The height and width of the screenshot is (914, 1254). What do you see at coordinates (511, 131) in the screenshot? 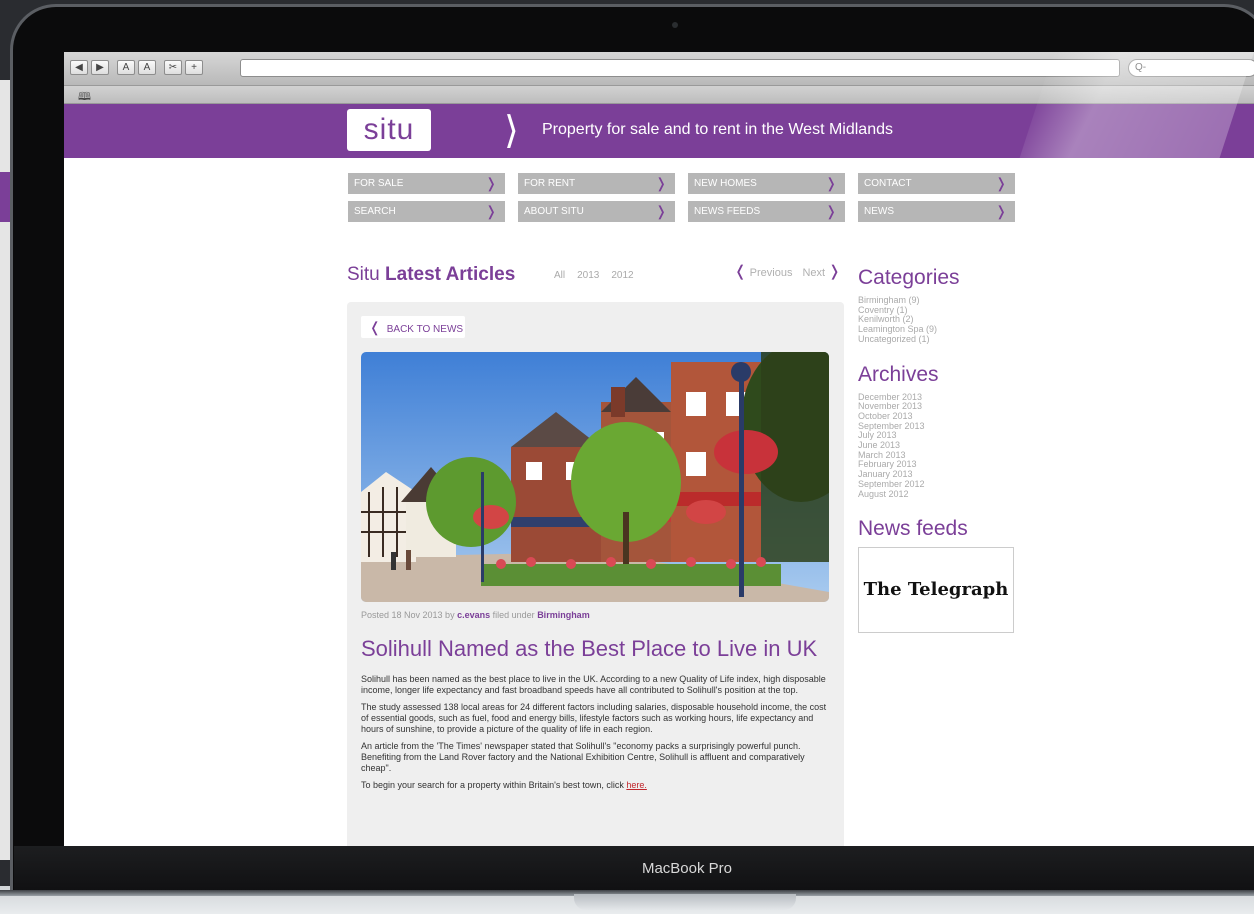
I see `chevron-right-icon: ⟩` at bounding box center [511, 131].